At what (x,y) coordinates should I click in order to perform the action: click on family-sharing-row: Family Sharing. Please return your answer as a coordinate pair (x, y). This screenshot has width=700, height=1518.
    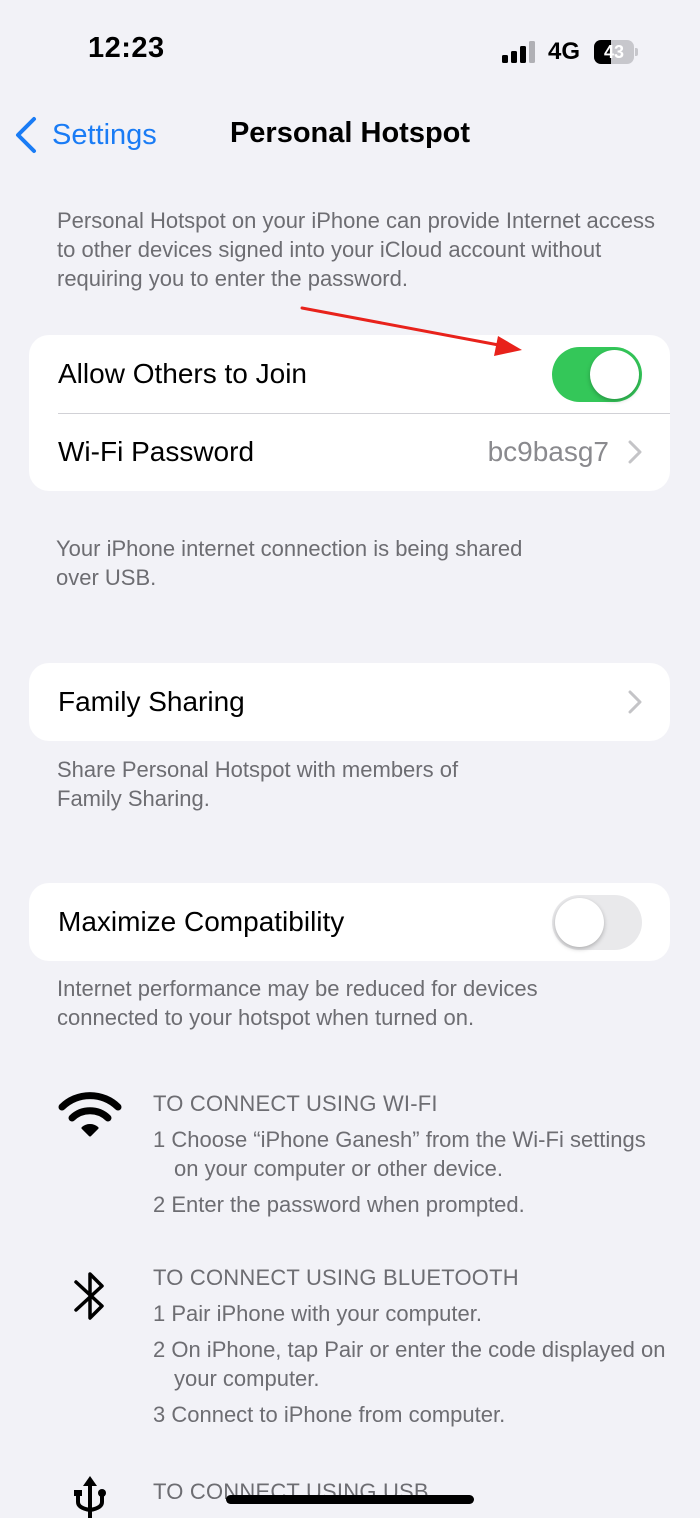
    Looking at the image, I should click on (349, 702).